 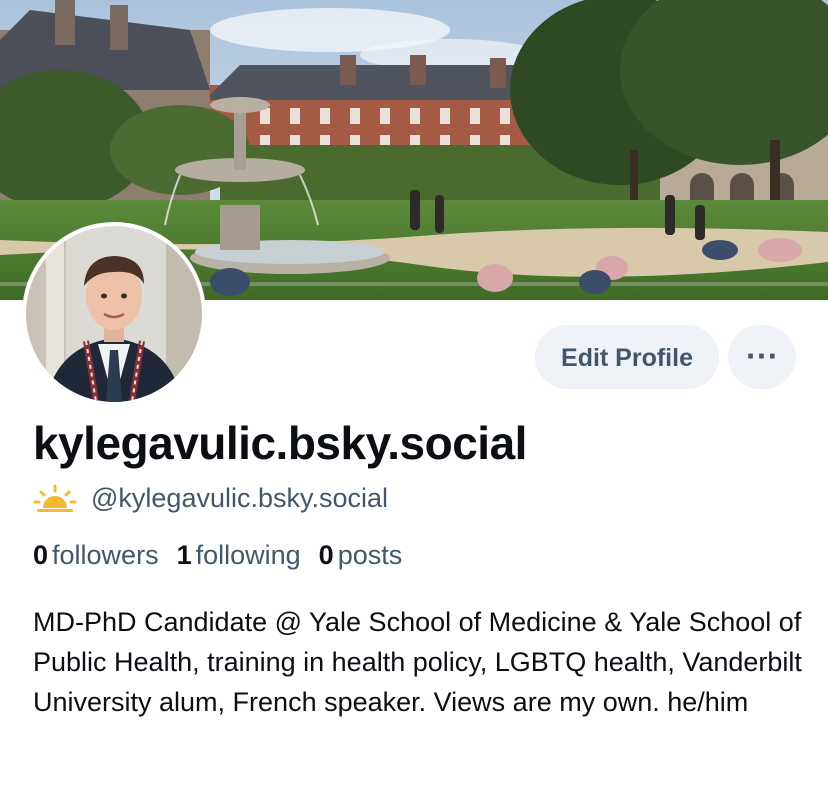 I want to click on following-stat: 1 following, so click(x=239, y=555).